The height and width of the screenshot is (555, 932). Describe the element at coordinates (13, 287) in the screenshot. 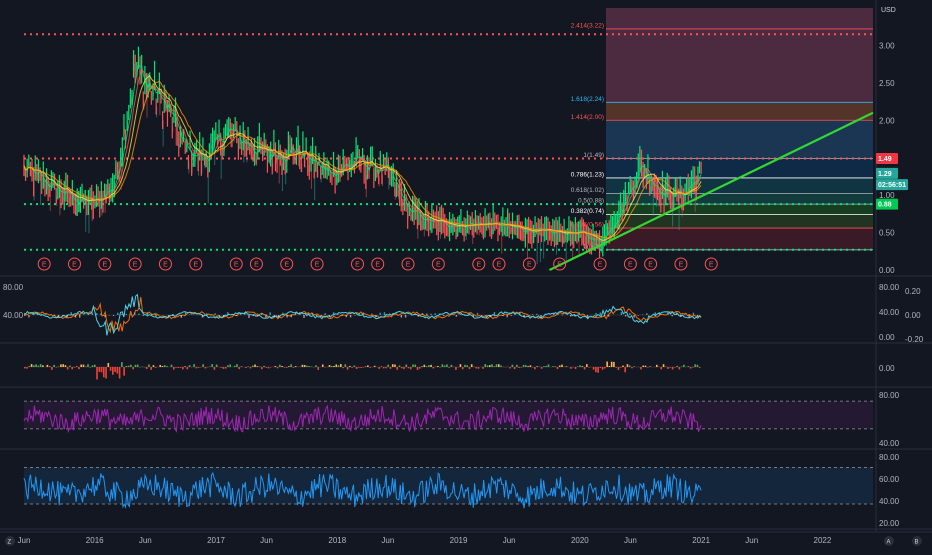

I see `pane-left-axis-tick: 80.00` at that location.